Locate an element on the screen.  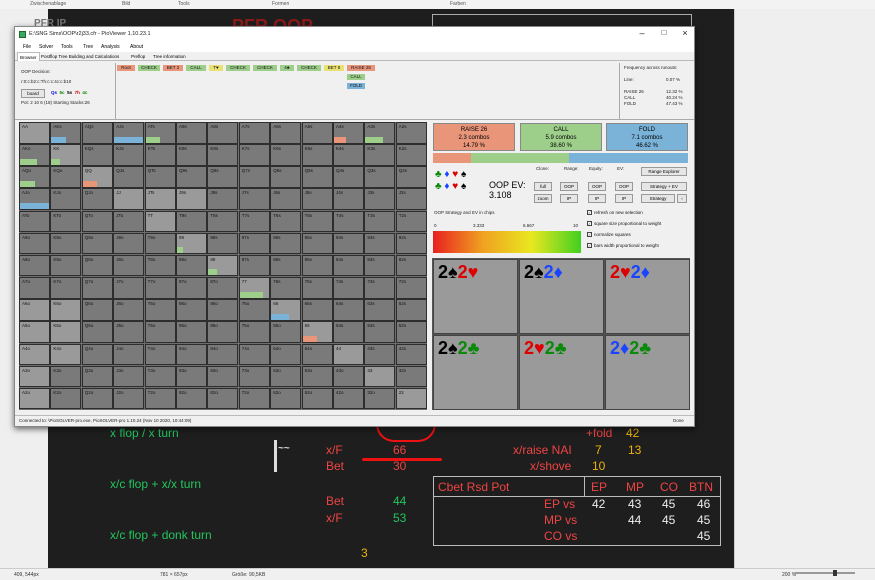
hand-cell: 76s is located at coordinates (286, 288).